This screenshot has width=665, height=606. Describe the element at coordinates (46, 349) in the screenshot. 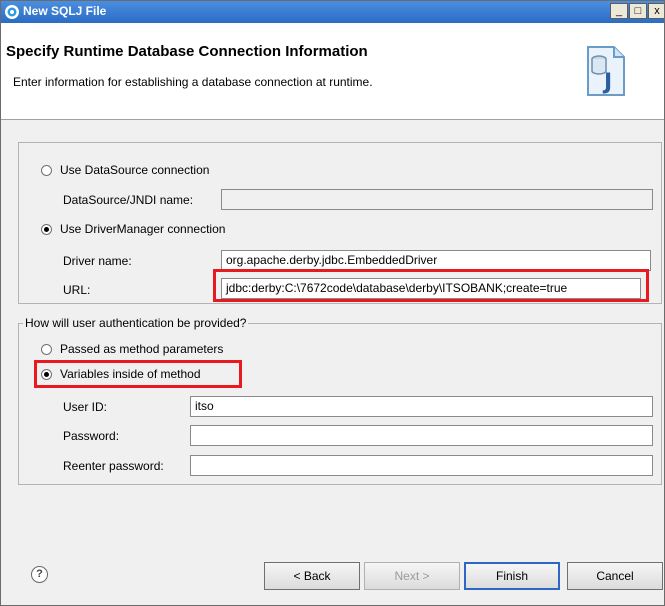

I see `method-params-radio-dot` at that location.